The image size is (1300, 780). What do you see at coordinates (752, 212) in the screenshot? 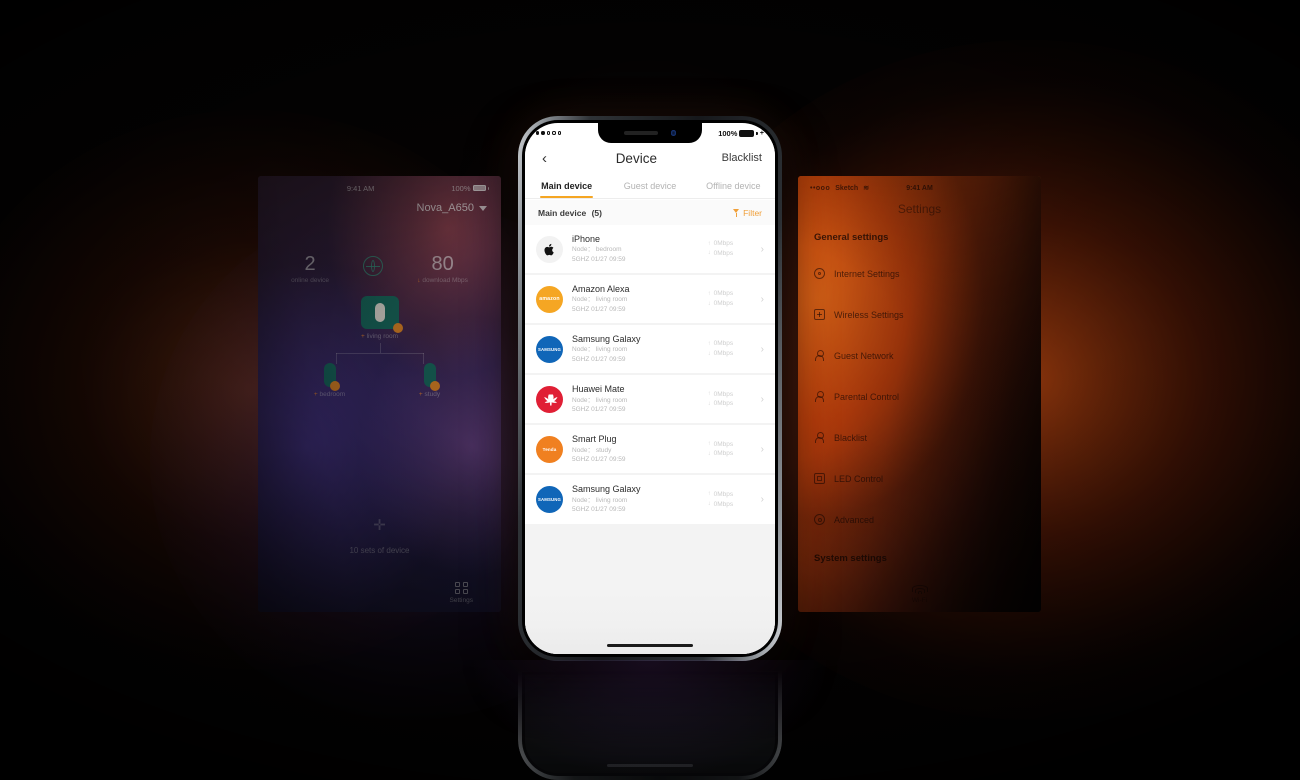
I see `filter-label: Filter` at bounding box center [752, 212].